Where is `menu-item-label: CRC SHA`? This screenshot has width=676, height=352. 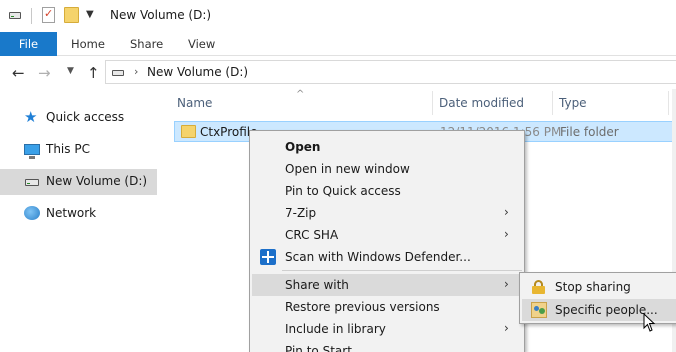
menu-item-label: CRC SHA is located at coordinates (312, 235).